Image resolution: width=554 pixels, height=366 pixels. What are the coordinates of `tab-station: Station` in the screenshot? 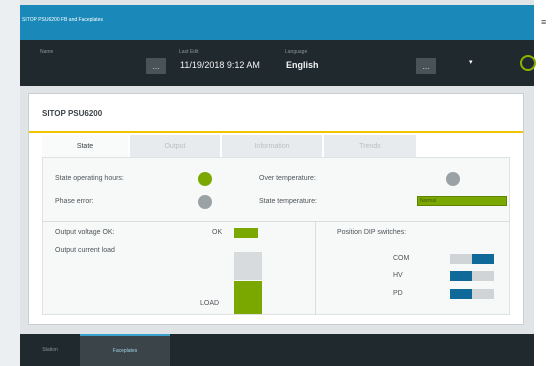 It's located at (50, 350).